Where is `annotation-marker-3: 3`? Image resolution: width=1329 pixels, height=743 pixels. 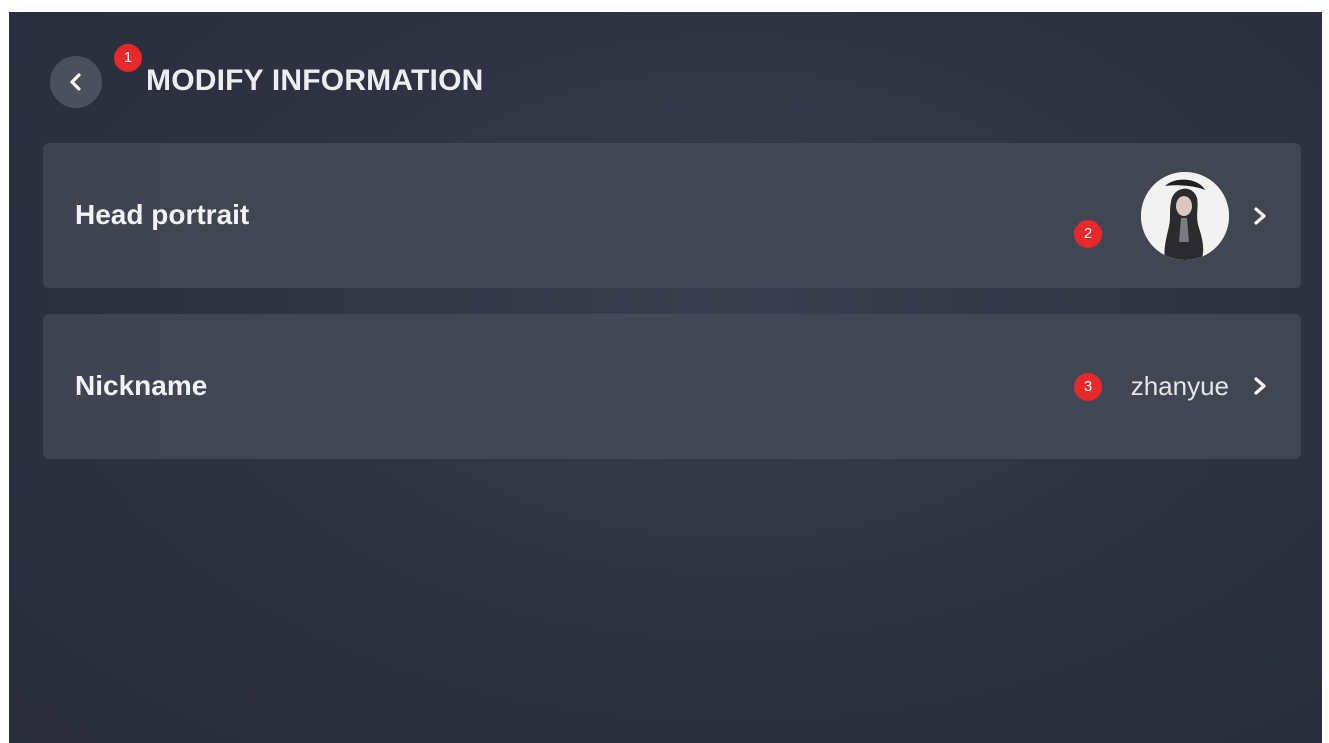
annotation-marker-3: 3 is located at coordinates (1088, 387).